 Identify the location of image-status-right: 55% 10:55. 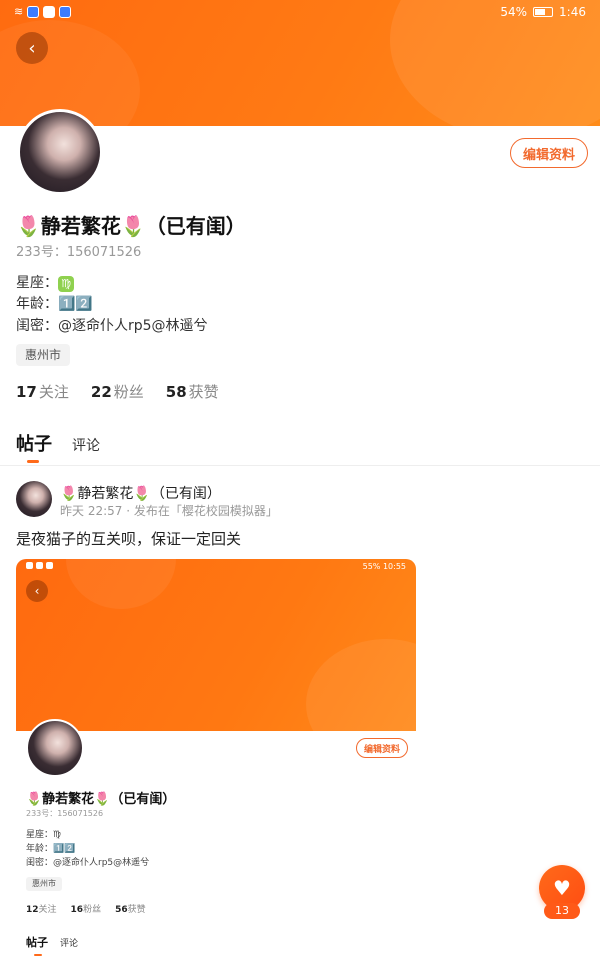
(384, 566).